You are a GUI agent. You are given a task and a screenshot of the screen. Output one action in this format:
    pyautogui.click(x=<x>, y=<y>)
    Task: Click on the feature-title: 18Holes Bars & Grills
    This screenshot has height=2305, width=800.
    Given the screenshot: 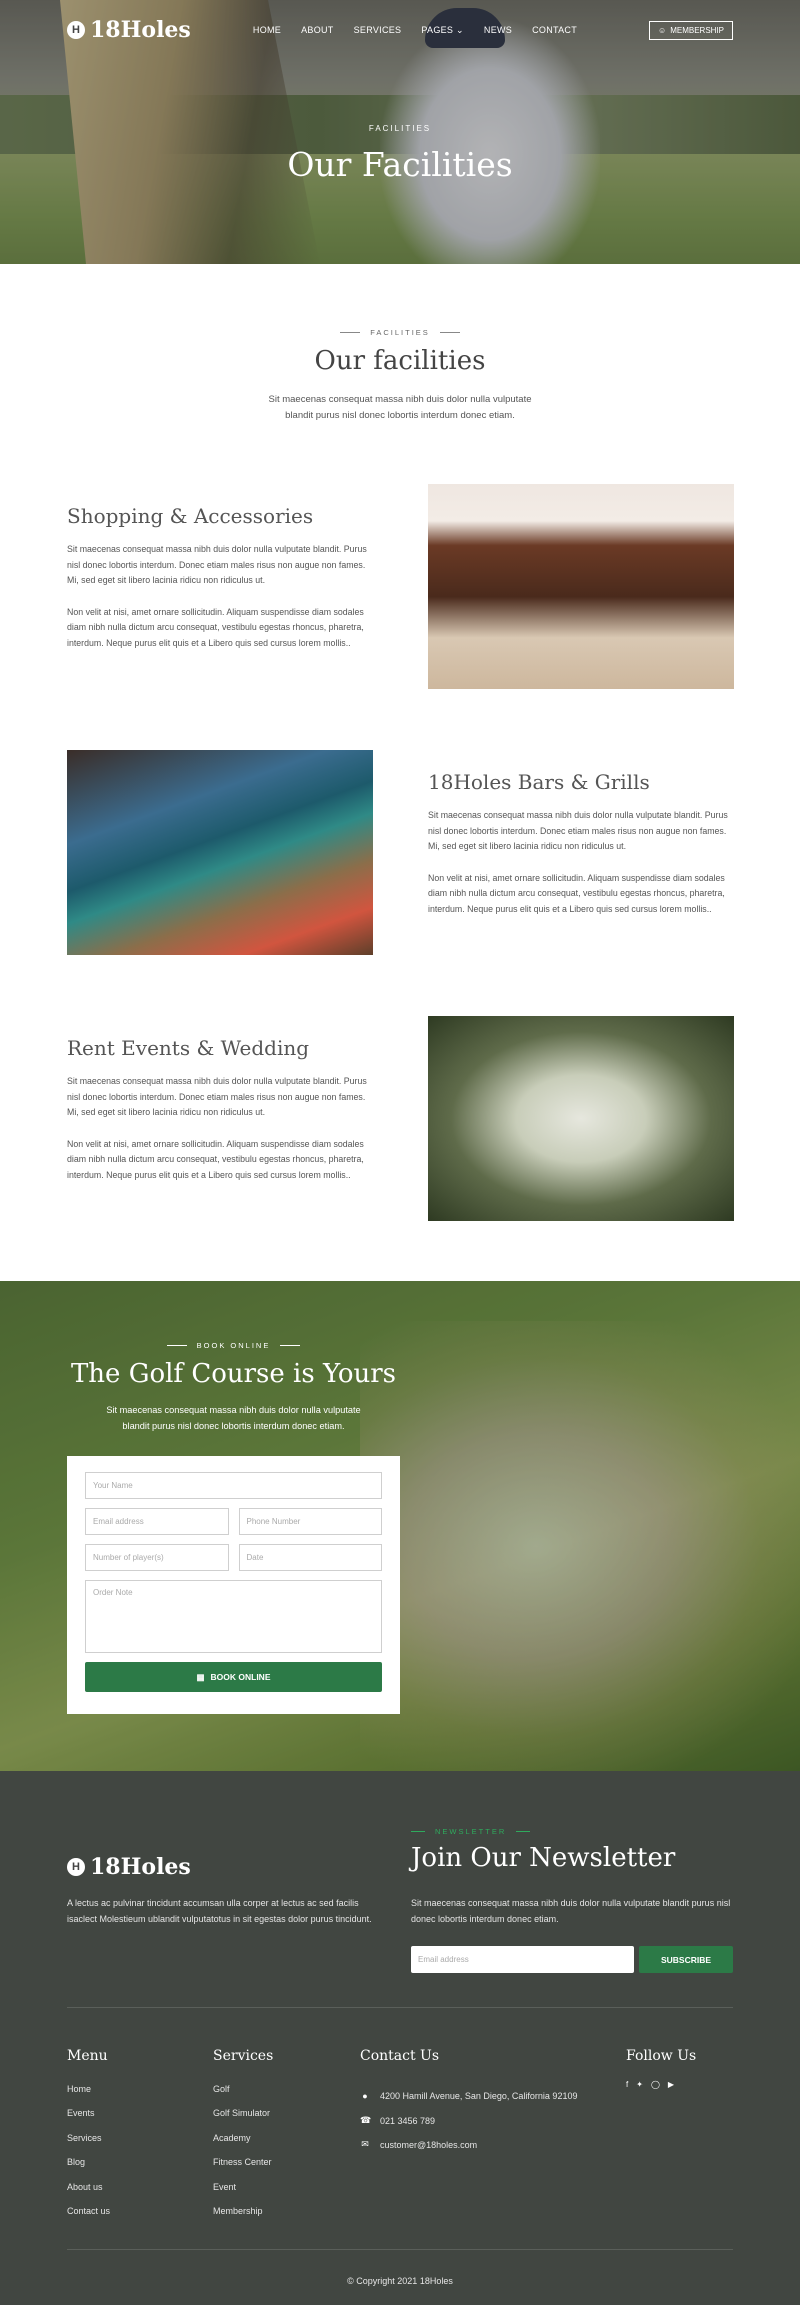 What is the action you would take?
    pyautogui.click(x=539, y=782)
    